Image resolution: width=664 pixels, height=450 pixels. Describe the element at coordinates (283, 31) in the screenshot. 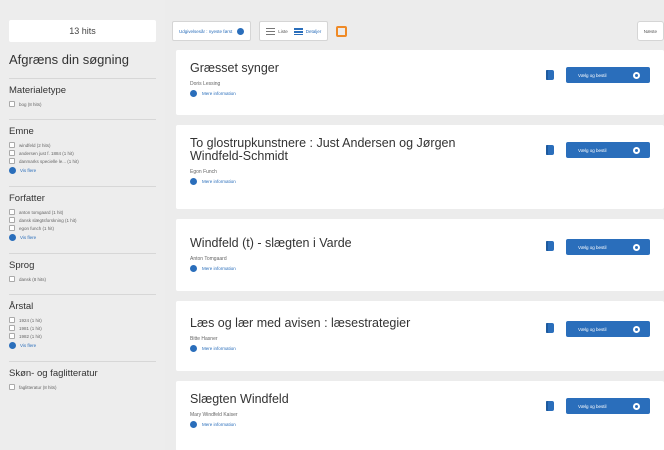

I see `list-view-button: Liste` at that location.